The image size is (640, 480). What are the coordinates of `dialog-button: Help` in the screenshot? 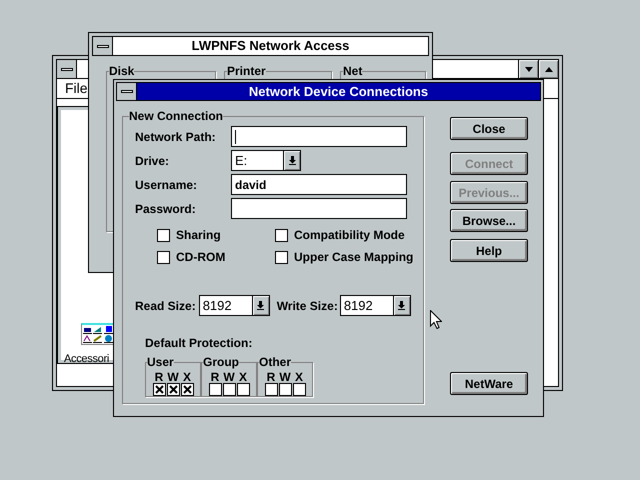 It's located at (489, 250).